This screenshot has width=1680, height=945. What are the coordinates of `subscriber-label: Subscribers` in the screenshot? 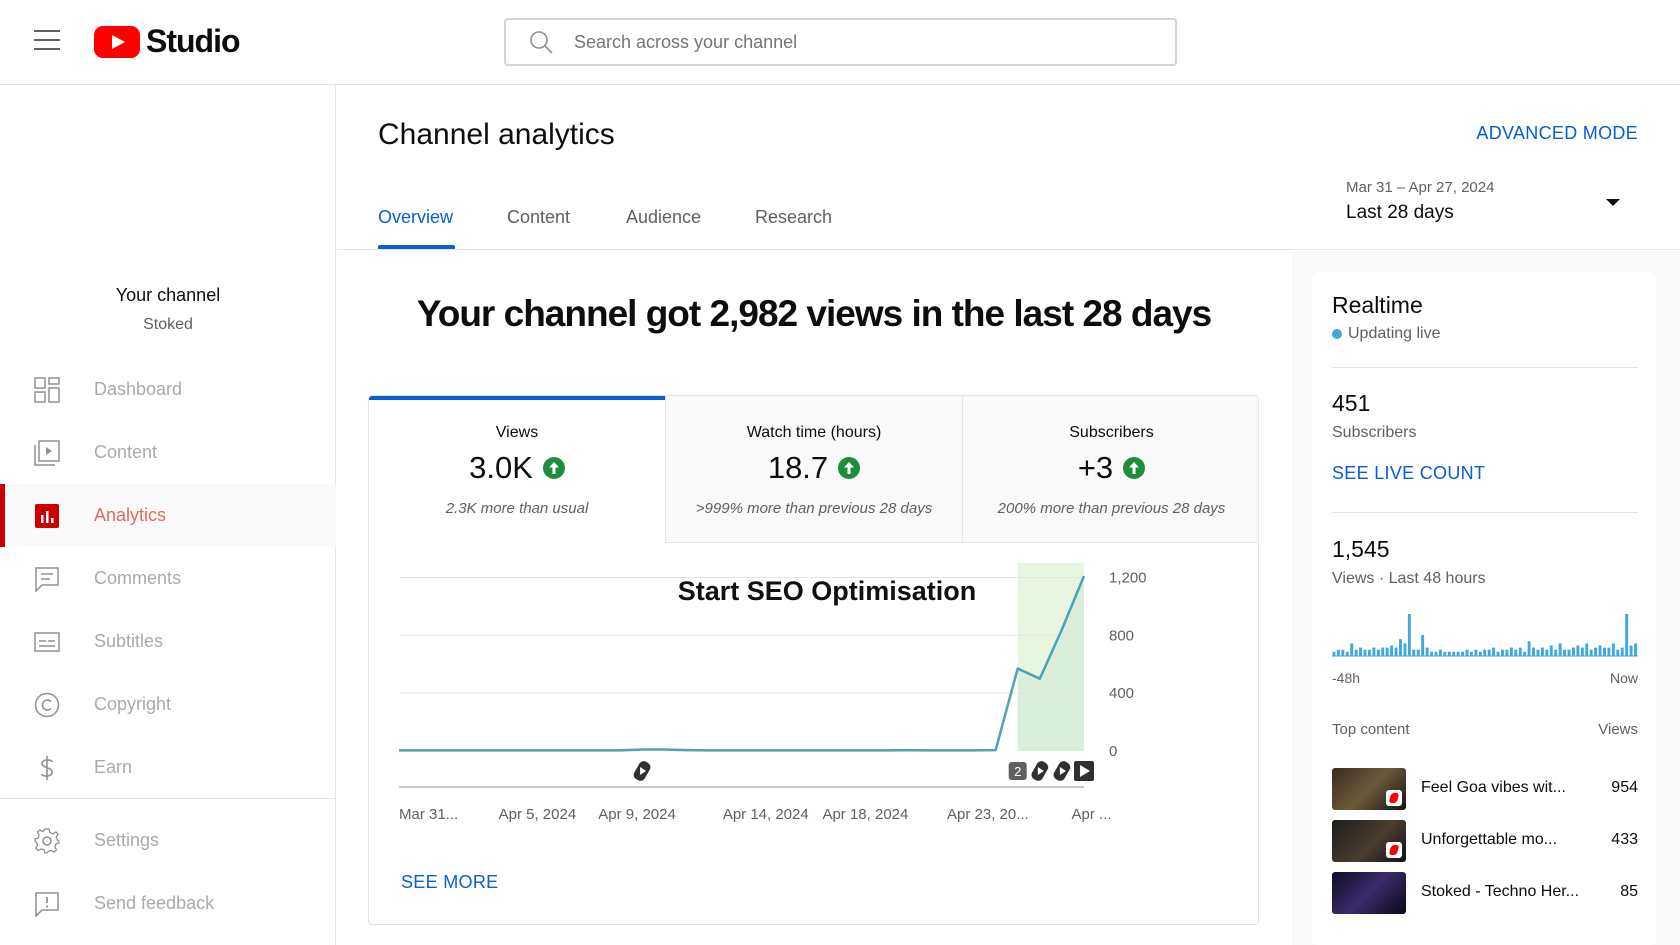 It's located at (1374, 432).